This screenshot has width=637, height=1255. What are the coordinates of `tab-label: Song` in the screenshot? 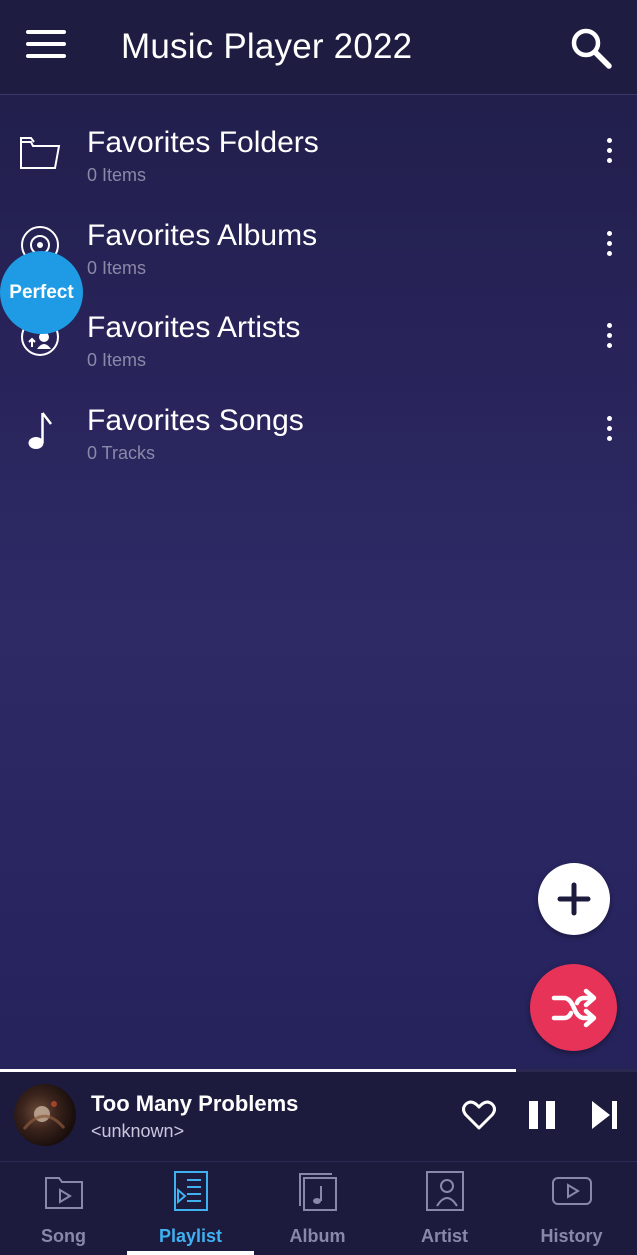 It's located at (63, 1236).